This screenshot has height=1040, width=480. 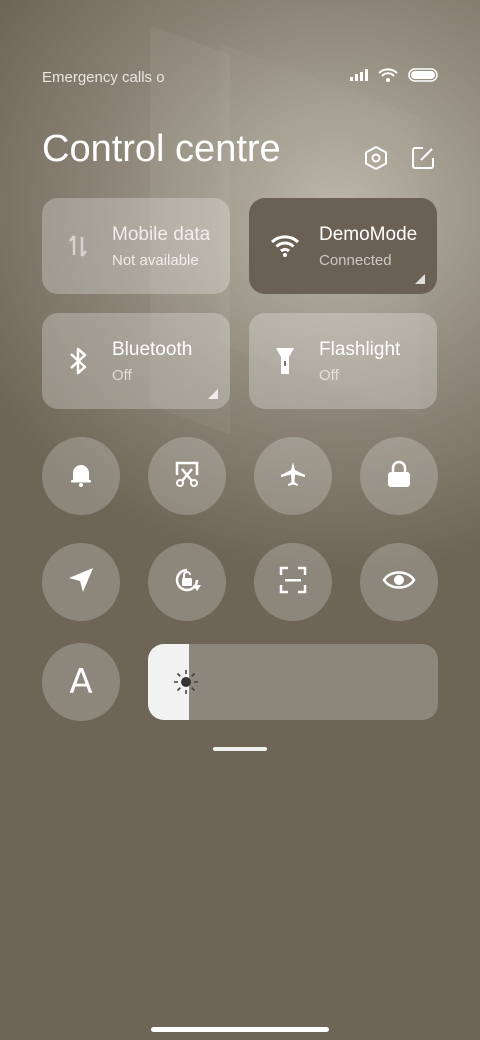 I want to click on tile-label: Mobile data, so click(x=161, y=234).